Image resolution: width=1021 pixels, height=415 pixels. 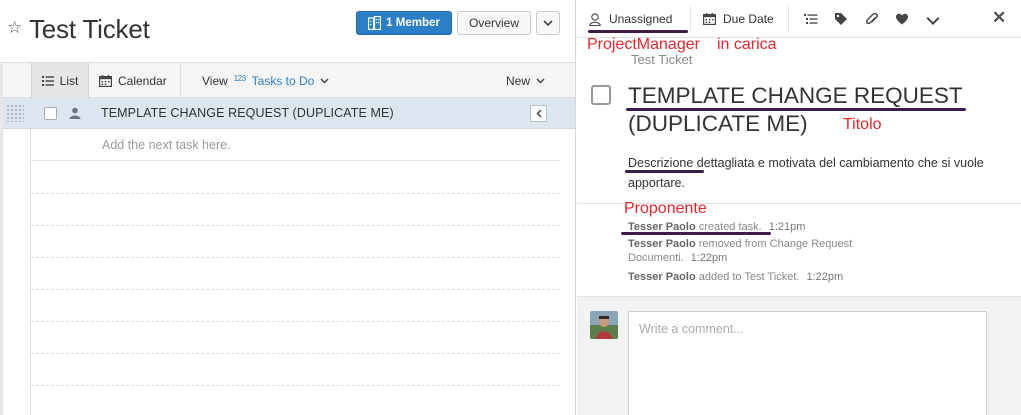 I want to click on activity-action: added to Test Ticket., so click(x=749, y=277).